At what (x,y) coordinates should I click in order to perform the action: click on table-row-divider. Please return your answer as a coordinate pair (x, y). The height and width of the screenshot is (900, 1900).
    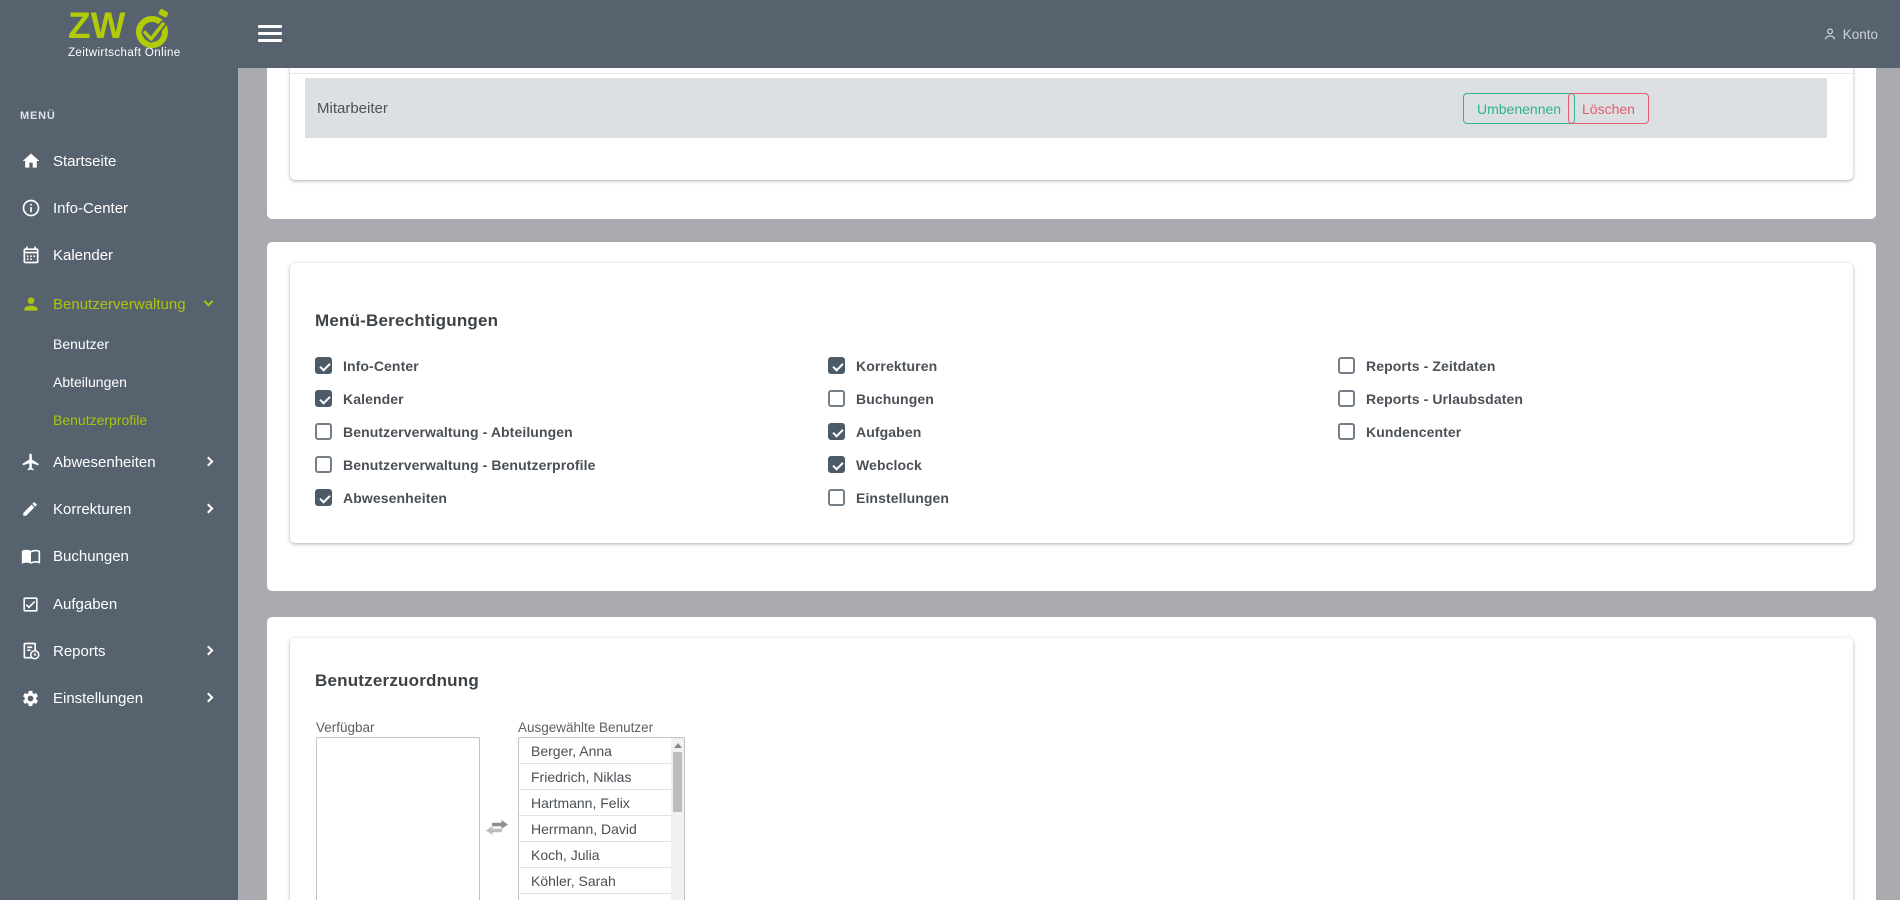
    Looking at the image, I should click on (1071, 73).